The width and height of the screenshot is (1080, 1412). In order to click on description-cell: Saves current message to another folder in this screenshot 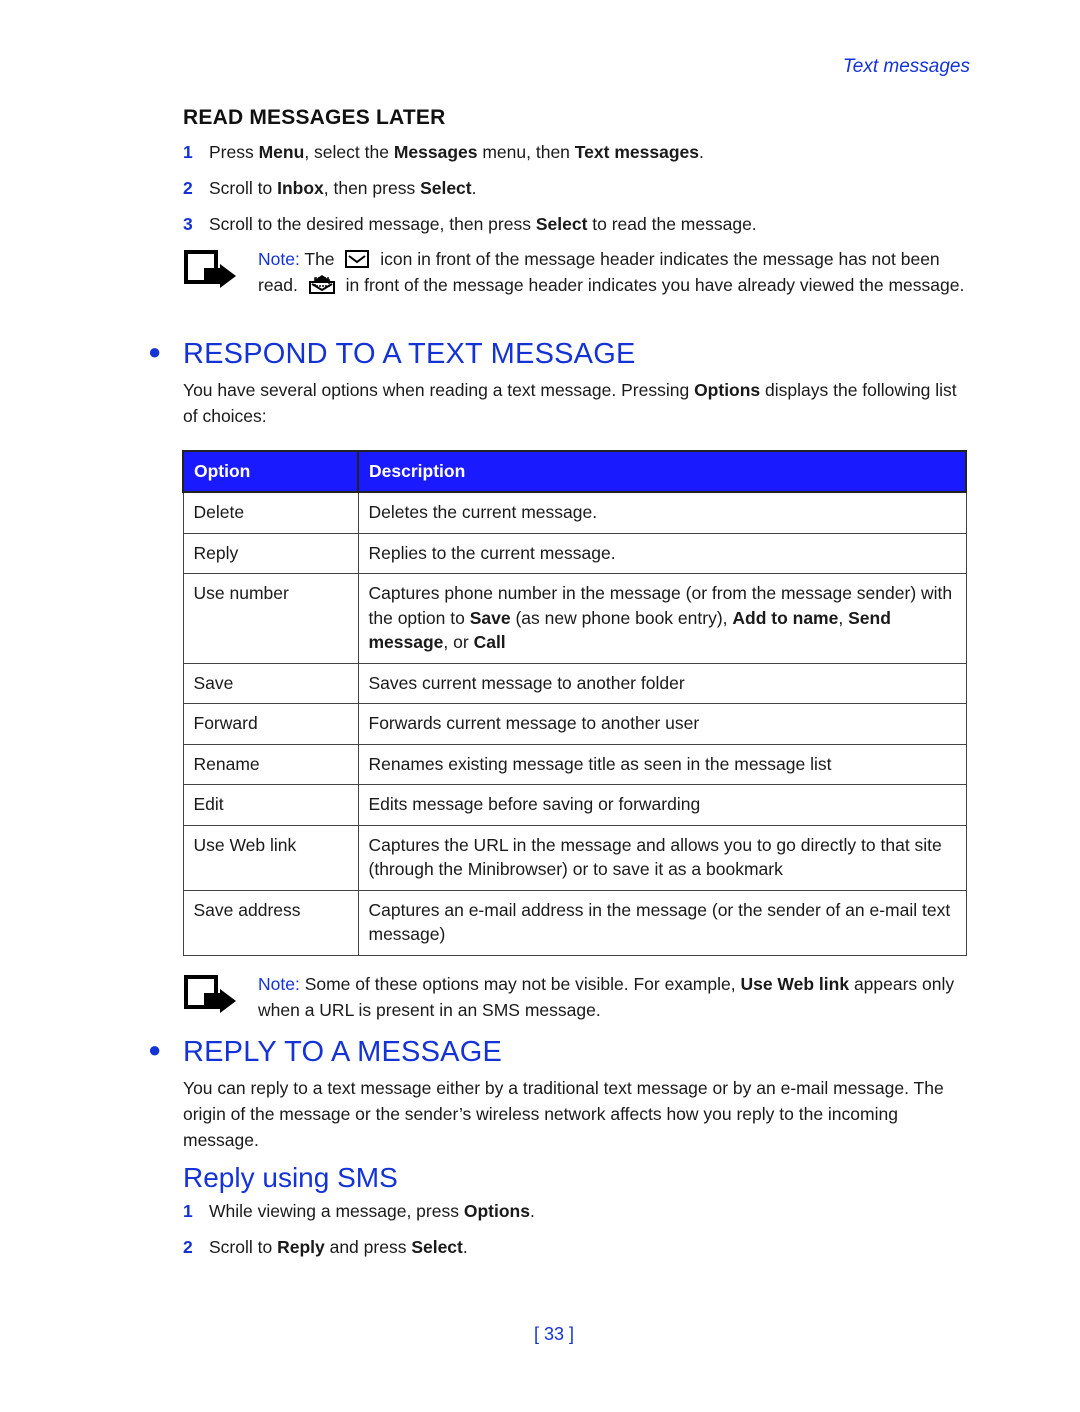, I will do `click(662, 683)`.